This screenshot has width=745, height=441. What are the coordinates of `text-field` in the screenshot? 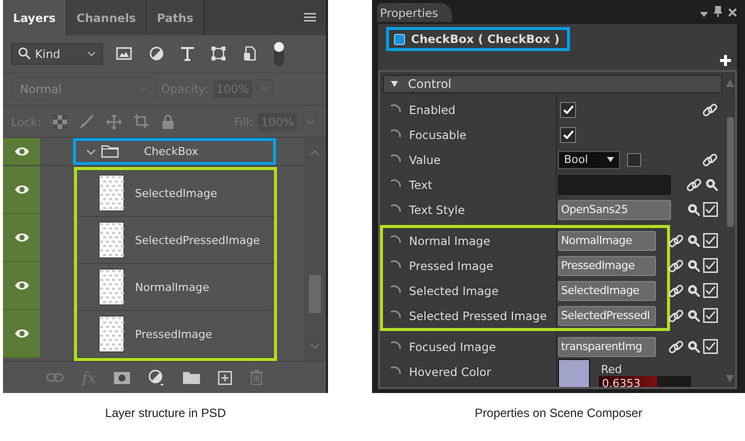 It's located at (614, 184).